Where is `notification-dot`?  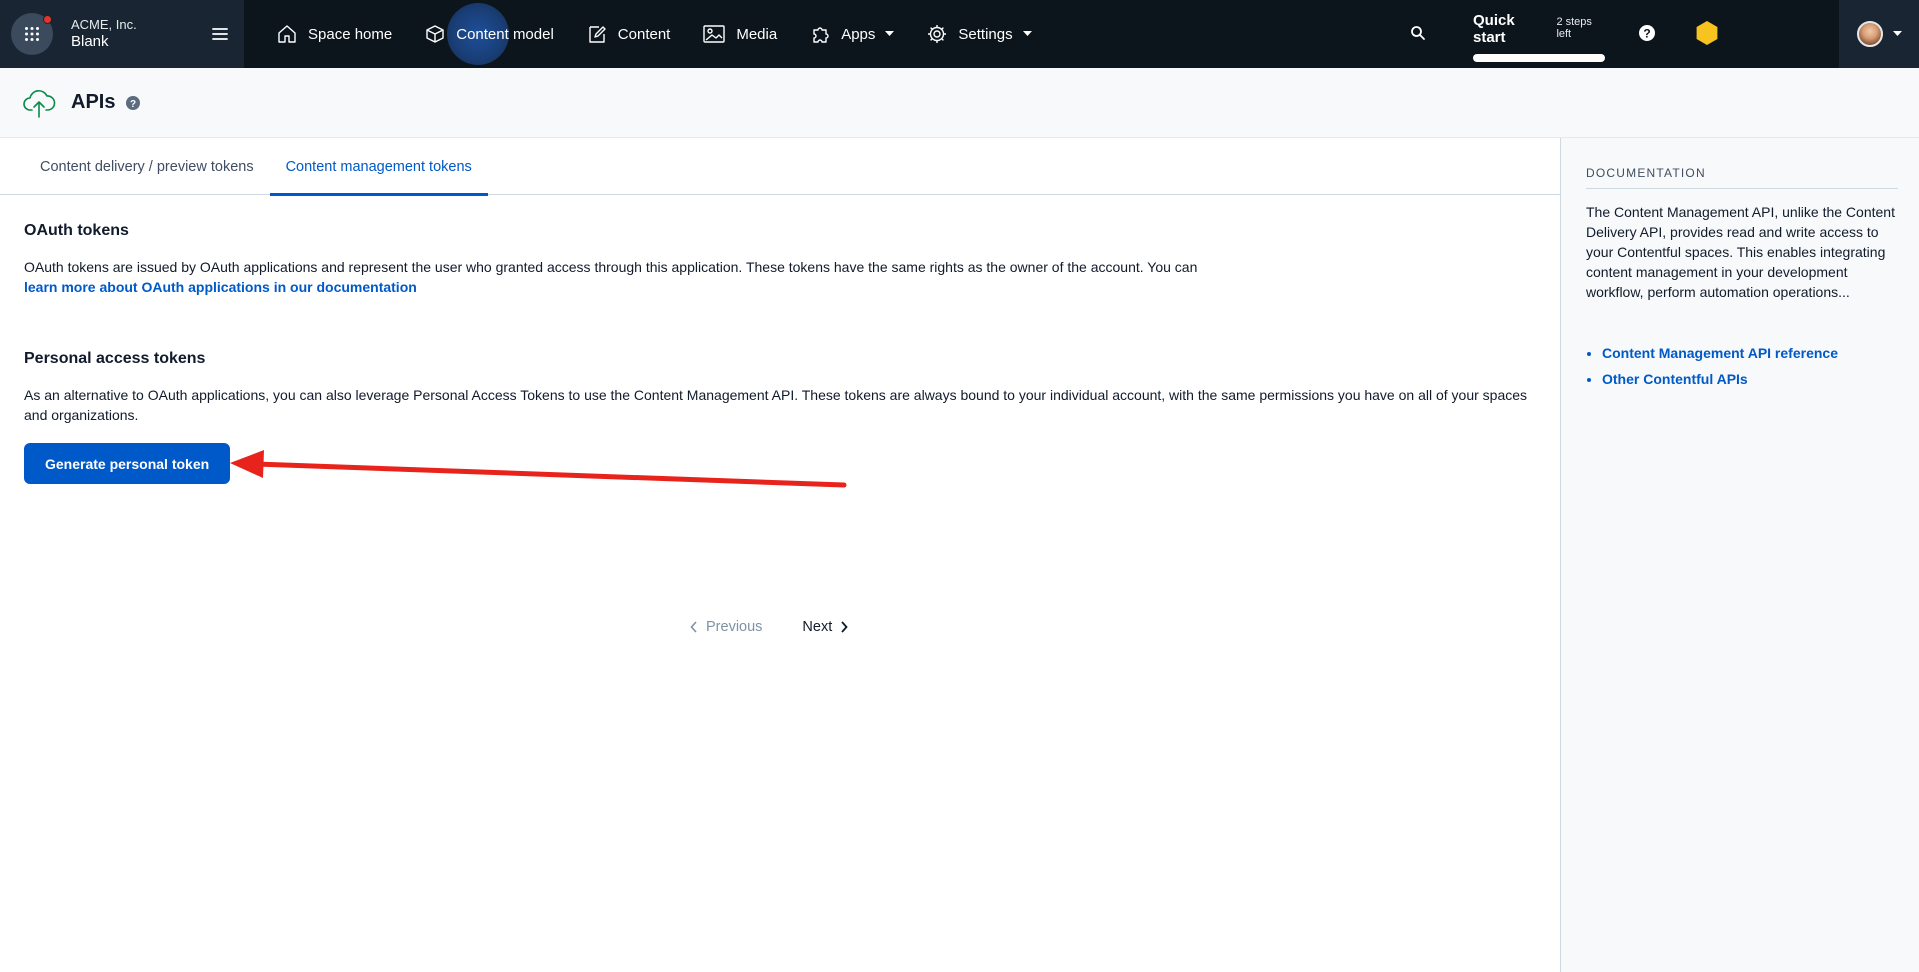
notification-dot is located at coordinates (47, 19).